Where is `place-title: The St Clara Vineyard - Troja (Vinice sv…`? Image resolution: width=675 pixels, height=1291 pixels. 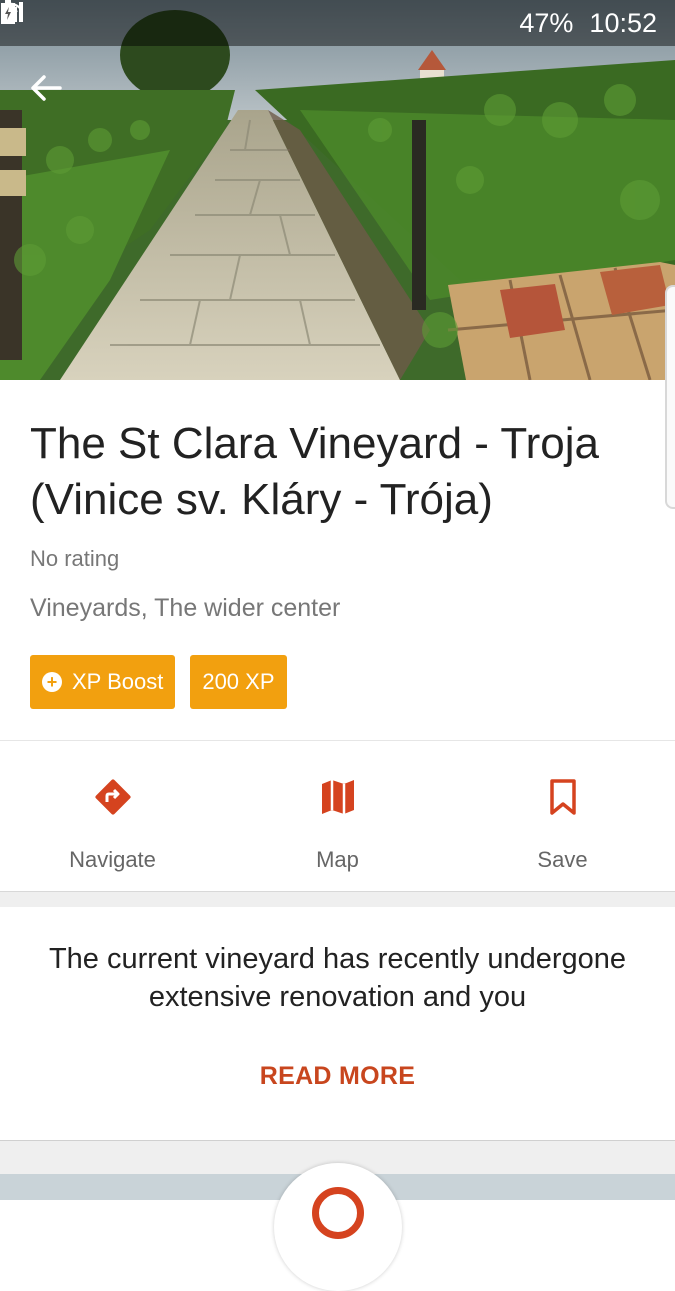 place-title: The St Clara Vineyard - Troja (Vinice sv… is located at coordinates (314, 471).